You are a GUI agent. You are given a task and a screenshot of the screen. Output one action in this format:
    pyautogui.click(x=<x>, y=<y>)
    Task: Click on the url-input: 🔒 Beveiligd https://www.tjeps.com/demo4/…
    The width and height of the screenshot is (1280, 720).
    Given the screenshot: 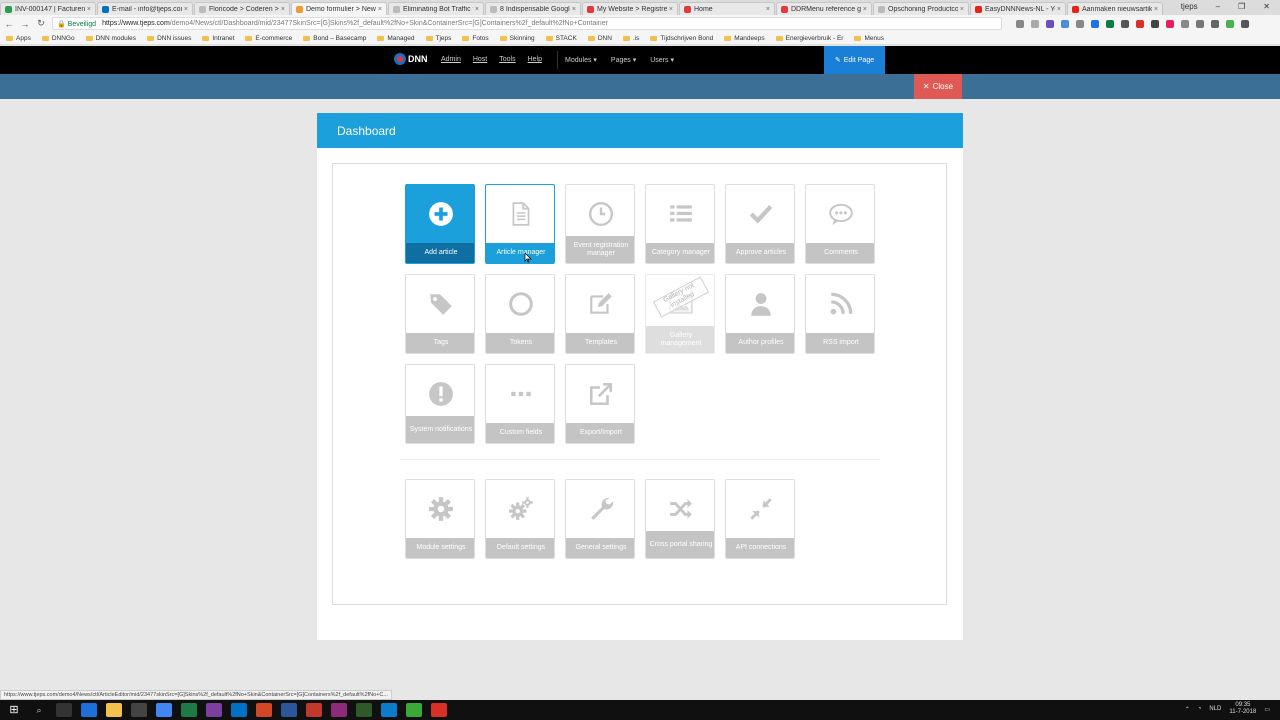 What is the action you would take?
    pyautogui.click(x=527, y=23)
    